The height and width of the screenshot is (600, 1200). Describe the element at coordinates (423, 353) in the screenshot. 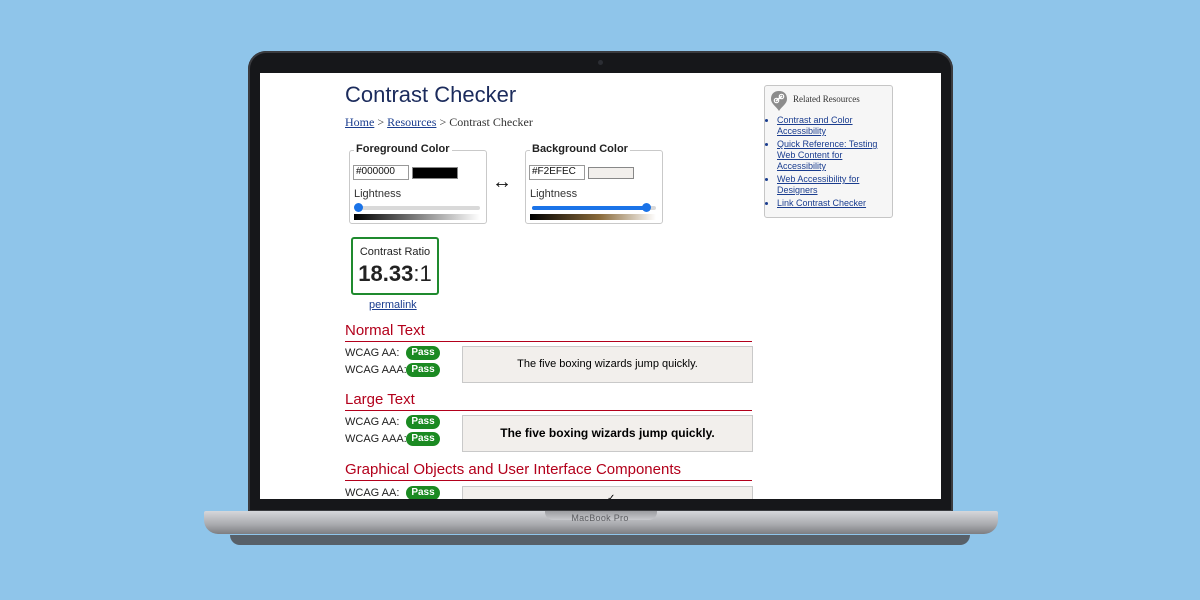

I see `normal-wcag-aa-pass-badge: Pass` at that location.